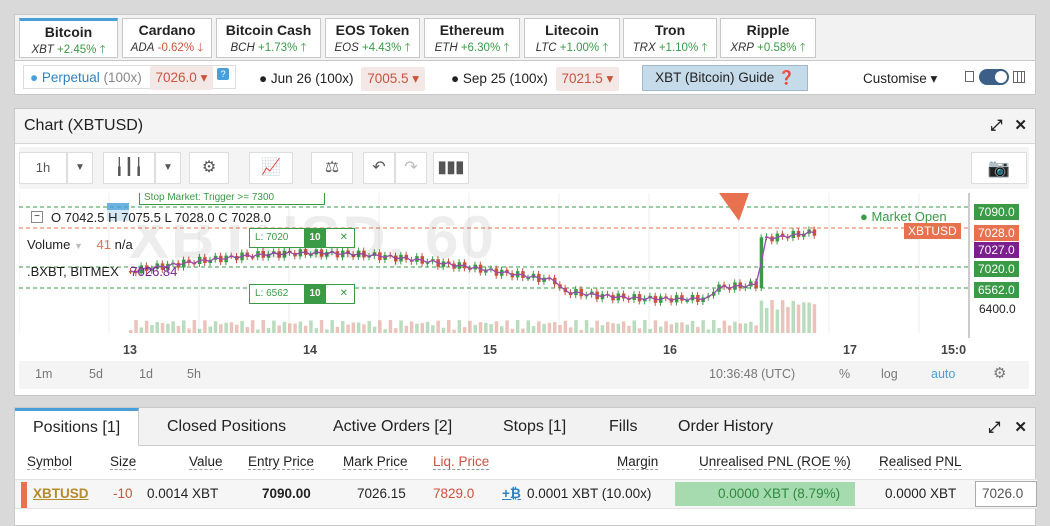 This screenshot has width=1050, height=526. Describe the element at coordinates (209, 168) in the screenshot. I see `settings-gear-icon: ⚙` at that location.